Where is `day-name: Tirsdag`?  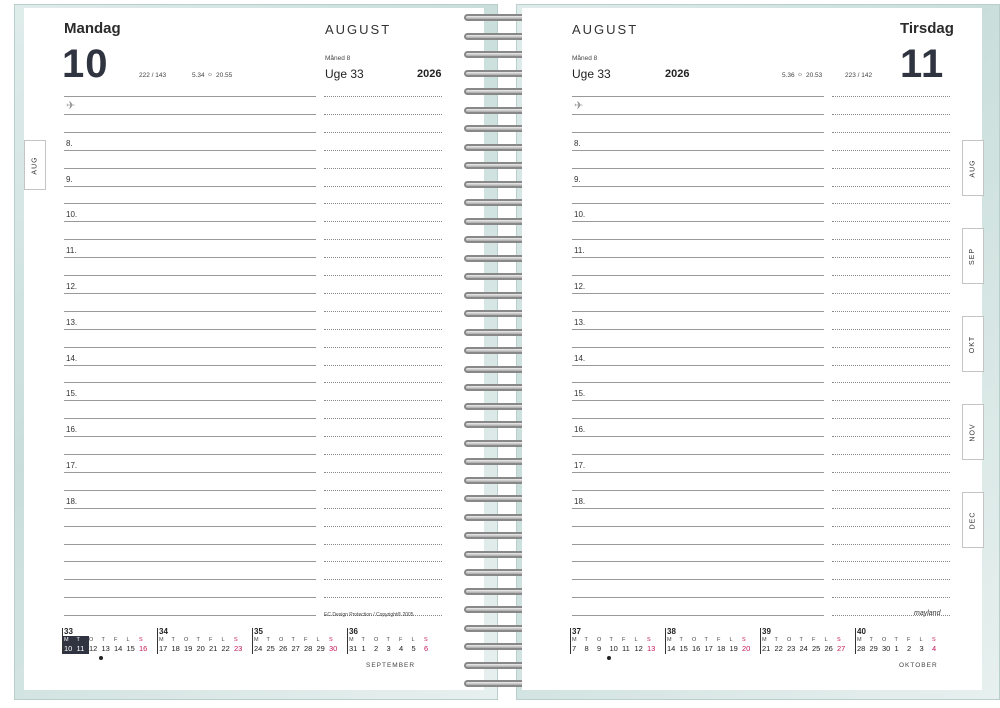
day-name: Tirsdag is located at coordinates (927, 28).